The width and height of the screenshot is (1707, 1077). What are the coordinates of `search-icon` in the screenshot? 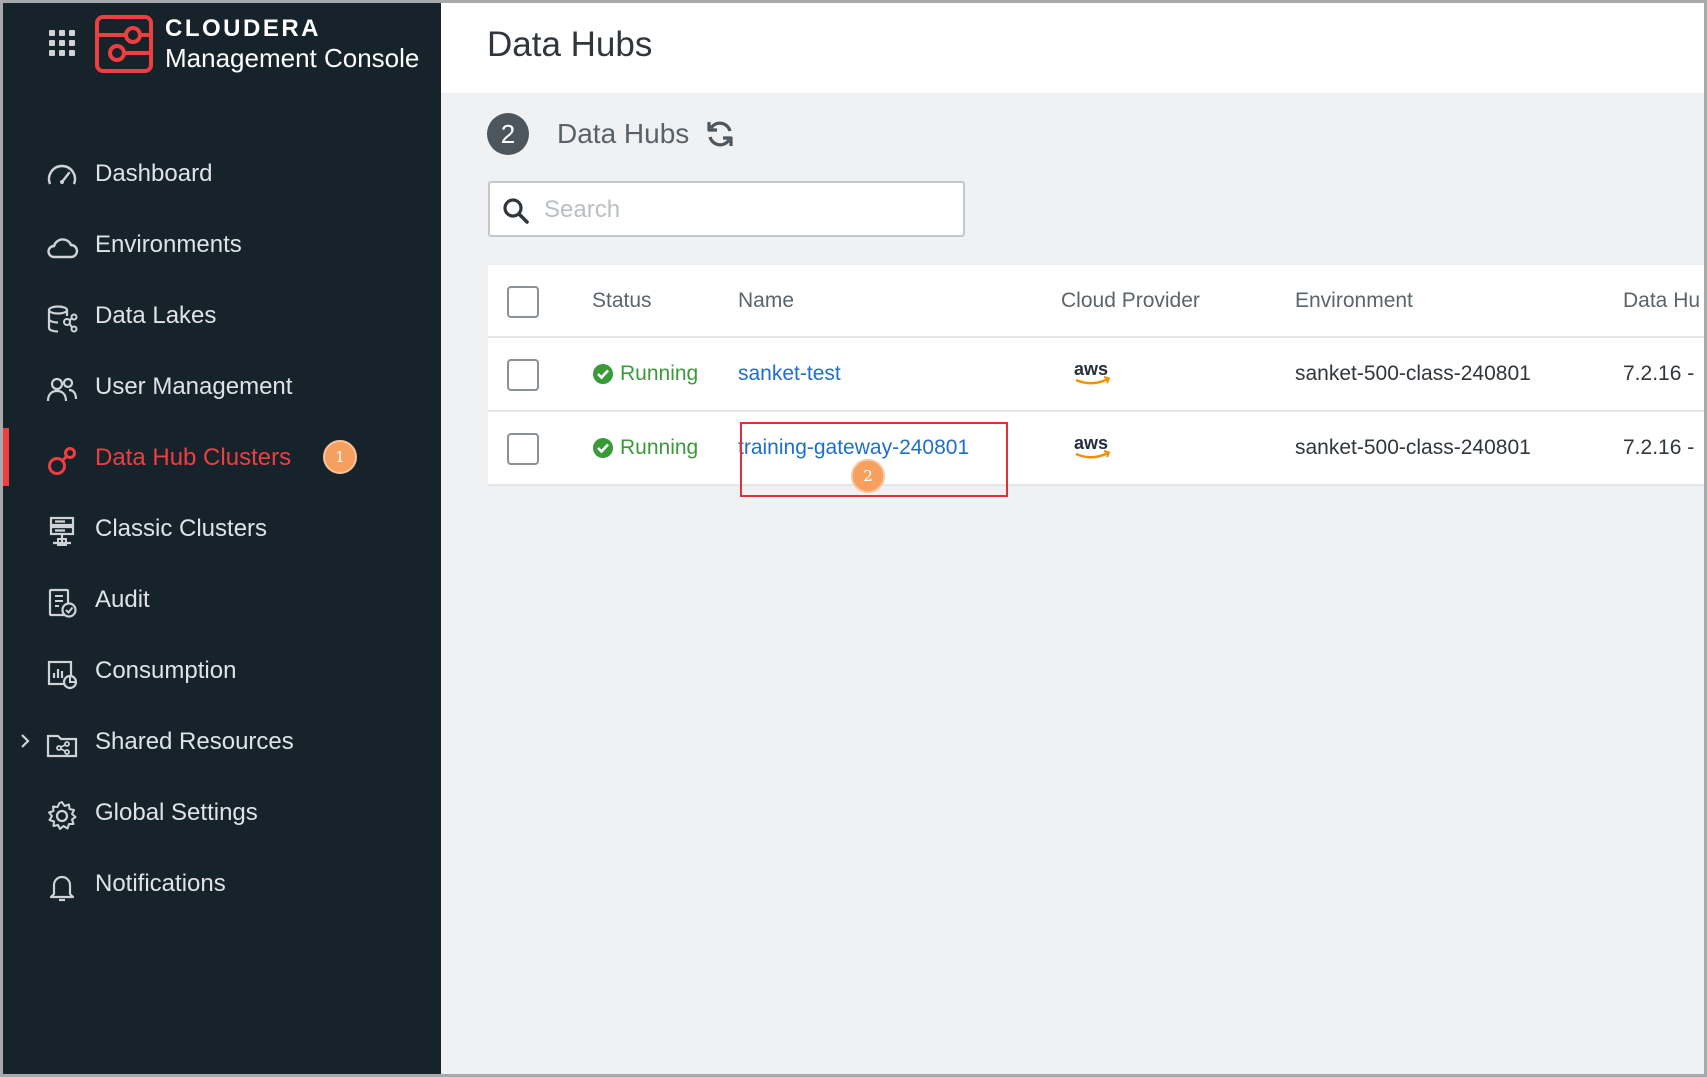 It's located at (516, 211).